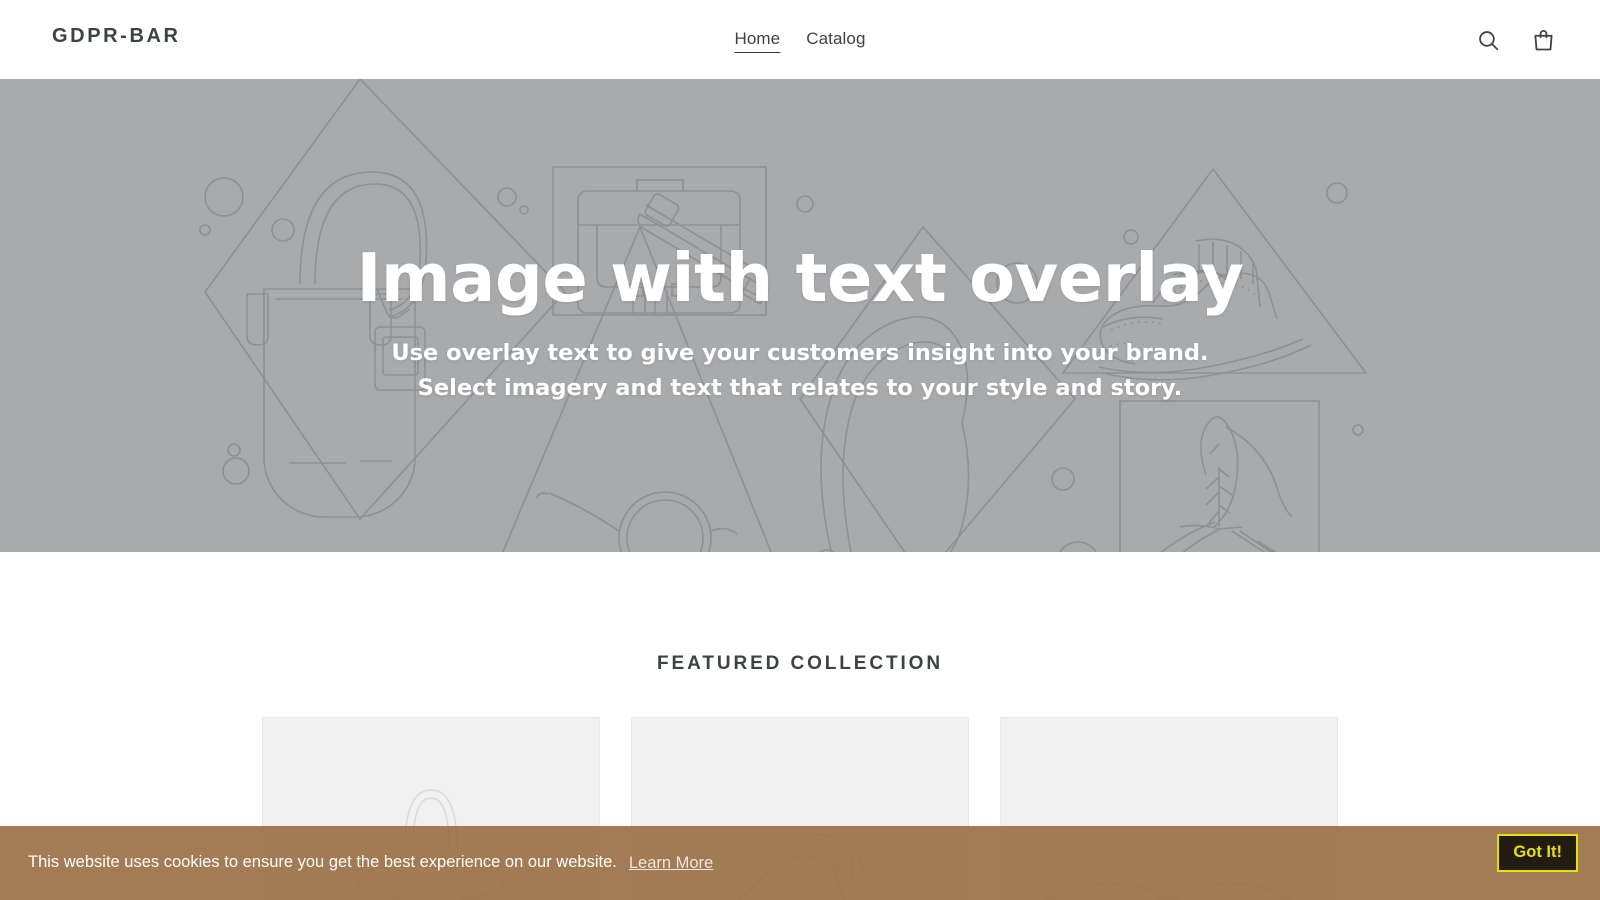  What do you see at coordinates (757, 41) in the screenshot?
I see `nav-item-home: Home` at bounding box center [757, 41].